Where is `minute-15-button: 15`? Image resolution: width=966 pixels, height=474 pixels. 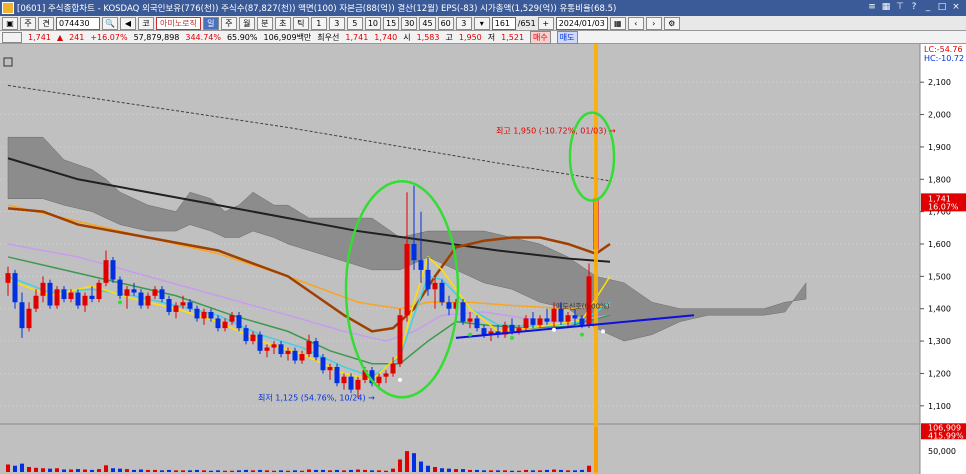 minute-15-button: 15 is located at coordinates (391, 23).